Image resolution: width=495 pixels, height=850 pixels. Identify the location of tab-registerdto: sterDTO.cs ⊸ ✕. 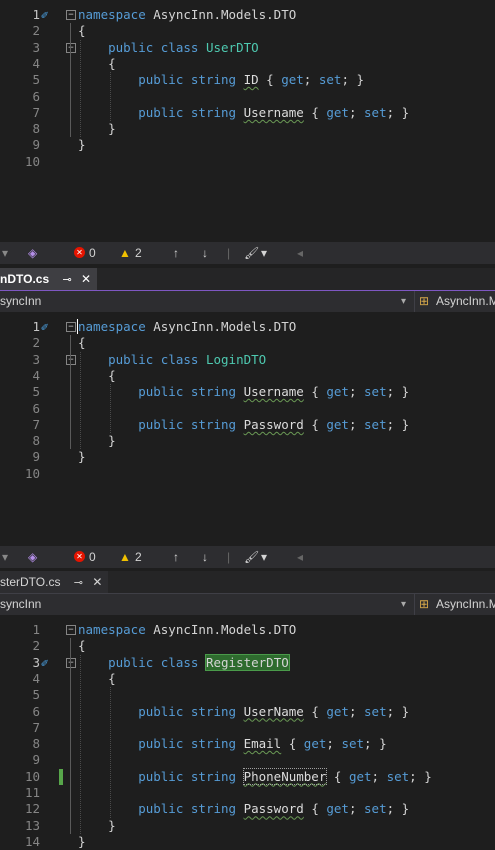
(54, 582).